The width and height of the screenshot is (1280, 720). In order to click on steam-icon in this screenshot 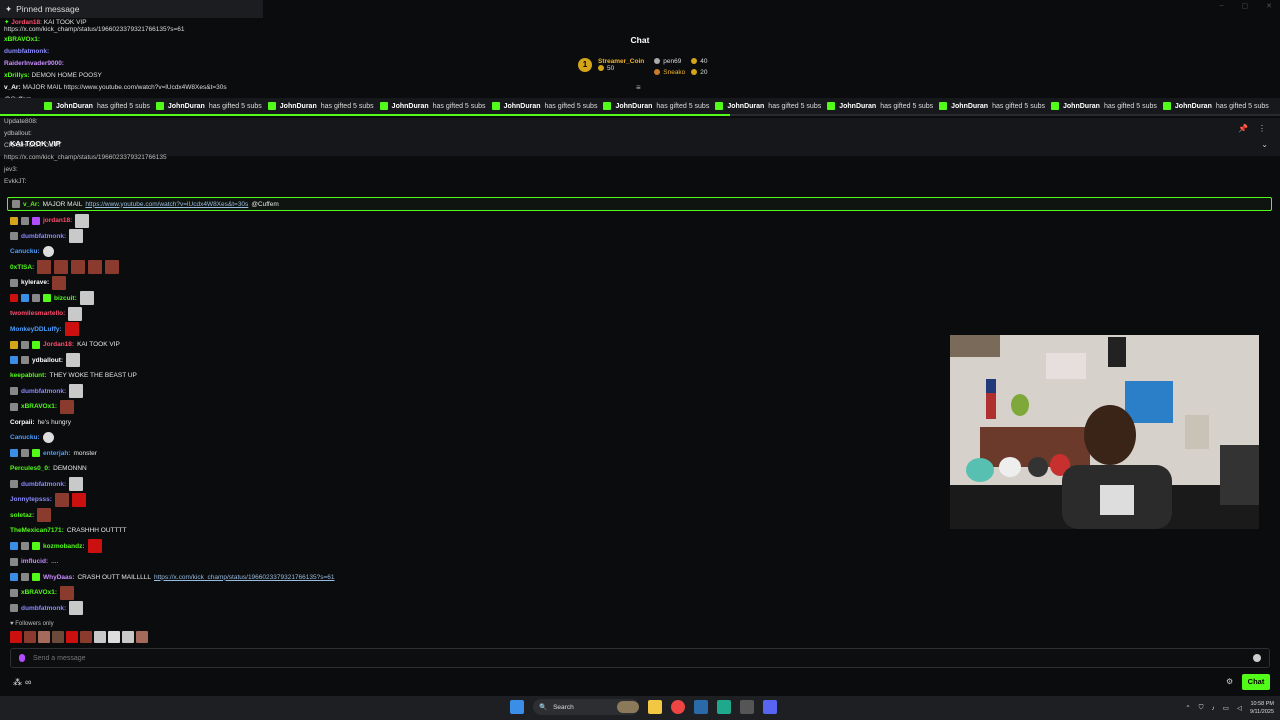, I will do `click(701, 707)`.